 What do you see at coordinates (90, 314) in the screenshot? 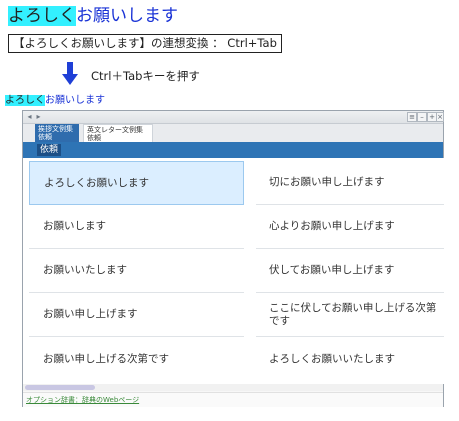
I see `candidate-text: お願い申し上げます` at bounding box center [90, 314].